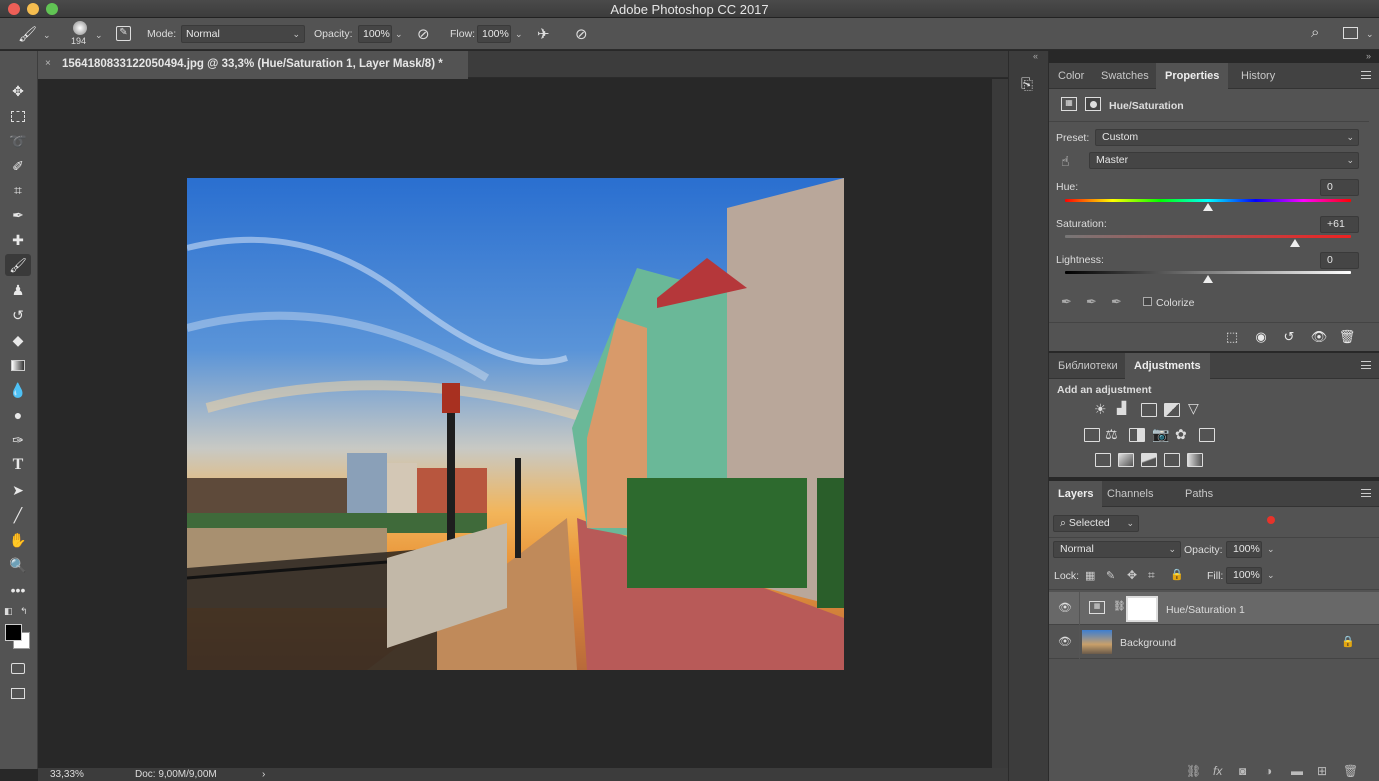  What do you see at coordinates (18, 315) in the screenshot?
I see `history-brush-tool-icon: ↺` at bounding box center [18, 315].